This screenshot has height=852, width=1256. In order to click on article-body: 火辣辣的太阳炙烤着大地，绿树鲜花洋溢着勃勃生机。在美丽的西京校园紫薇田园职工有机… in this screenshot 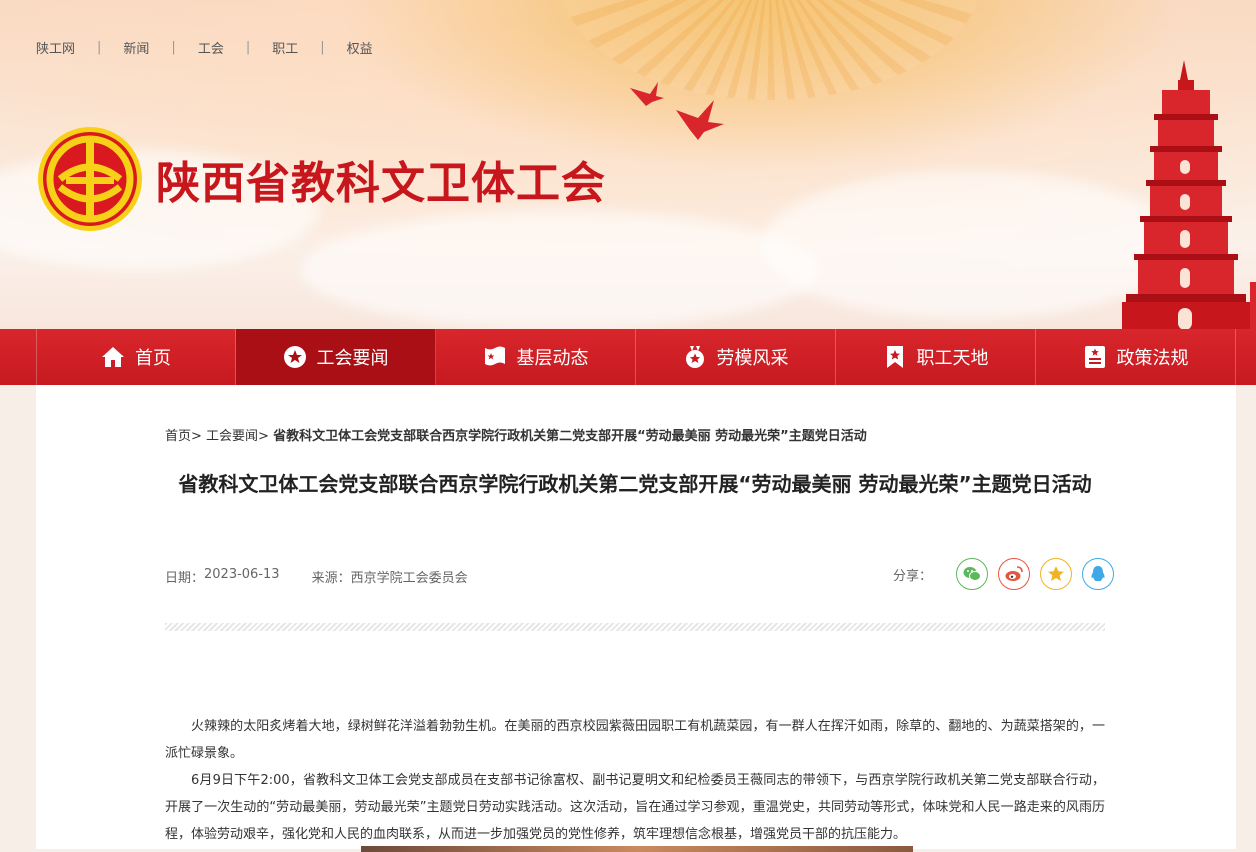, I will do `click(635, 780)`.